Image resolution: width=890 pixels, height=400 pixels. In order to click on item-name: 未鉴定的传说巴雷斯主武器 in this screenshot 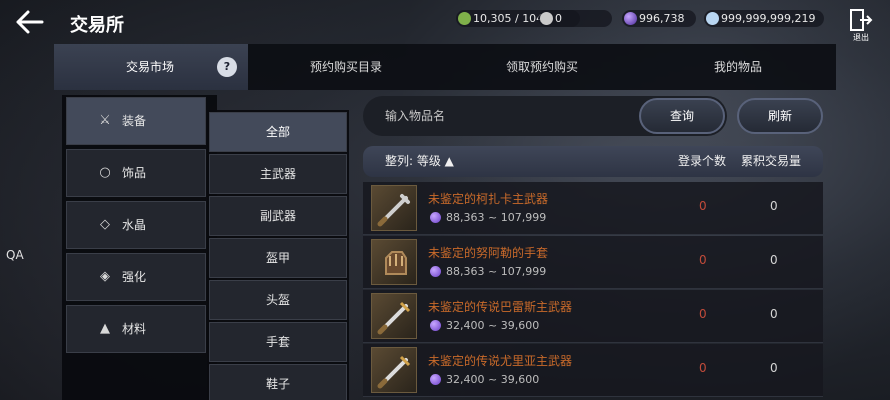, I will do `click(500, 307)`.